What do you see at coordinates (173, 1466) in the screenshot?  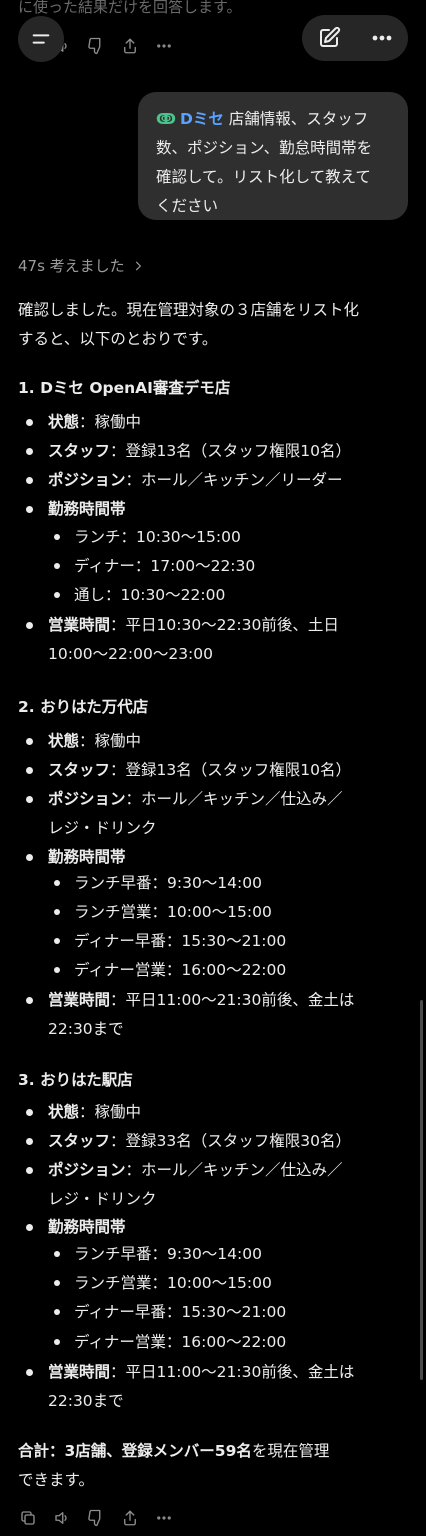 I see `total-summary: 合計：3店舗、登録メンバー59名を現在管理 できます。` at bounding box center [173, 1466].